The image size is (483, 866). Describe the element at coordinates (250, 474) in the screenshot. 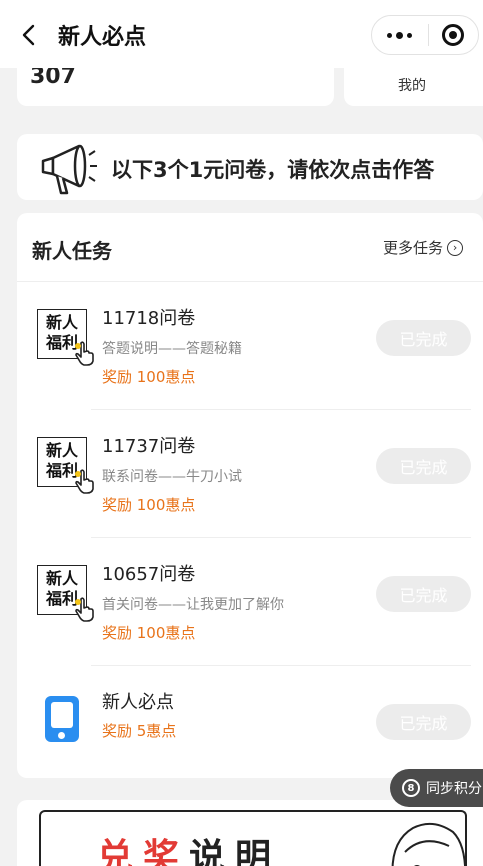

I see `task-item: 新人 福利 11737问卷 联系问卷——牛刀小试 奖励 100惠点 已完成` at that location.